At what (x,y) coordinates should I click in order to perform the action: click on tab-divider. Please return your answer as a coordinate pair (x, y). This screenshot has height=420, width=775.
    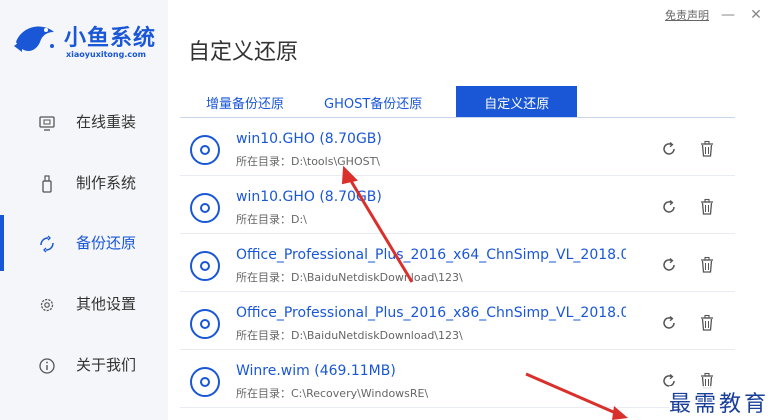
    Looking at the image, I should click on (457, 117).